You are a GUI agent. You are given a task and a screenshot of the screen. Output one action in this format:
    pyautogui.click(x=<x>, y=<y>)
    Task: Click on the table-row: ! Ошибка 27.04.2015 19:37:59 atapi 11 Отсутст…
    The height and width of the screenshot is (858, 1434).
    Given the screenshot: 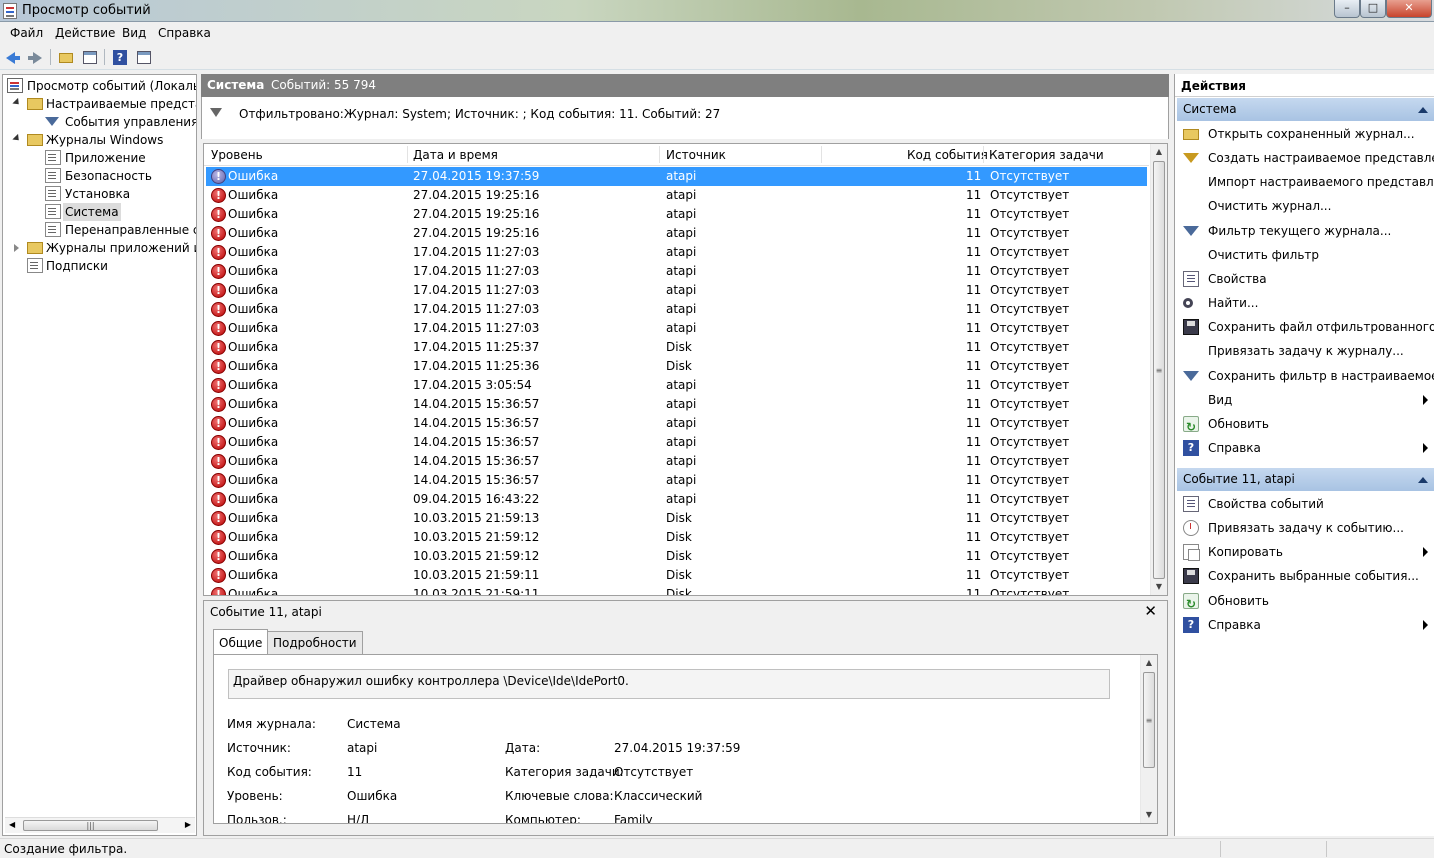 What is the action you would take?
    pyautogui.click(x=676, y=176)
    